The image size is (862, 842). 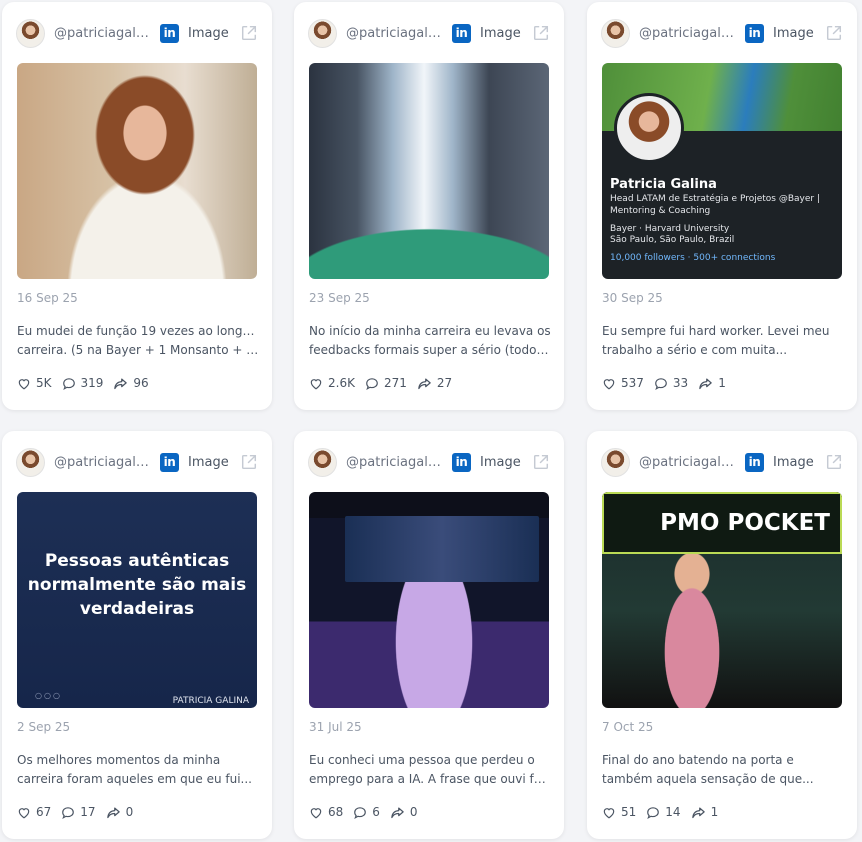 I want to click on comments-stat: 33, so click(x=671, y=383).